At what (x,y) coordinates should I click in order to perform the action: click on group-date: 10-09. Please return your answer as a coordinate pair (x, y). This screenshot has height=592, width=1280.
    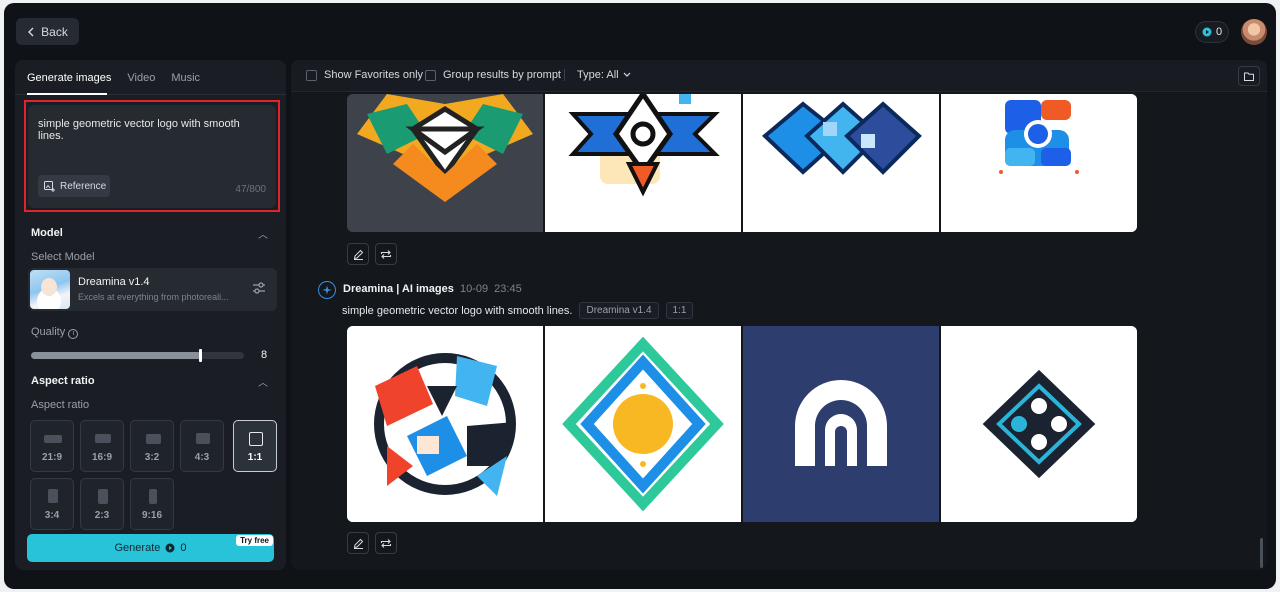
    Looking at the image, I should click on (474, 289).